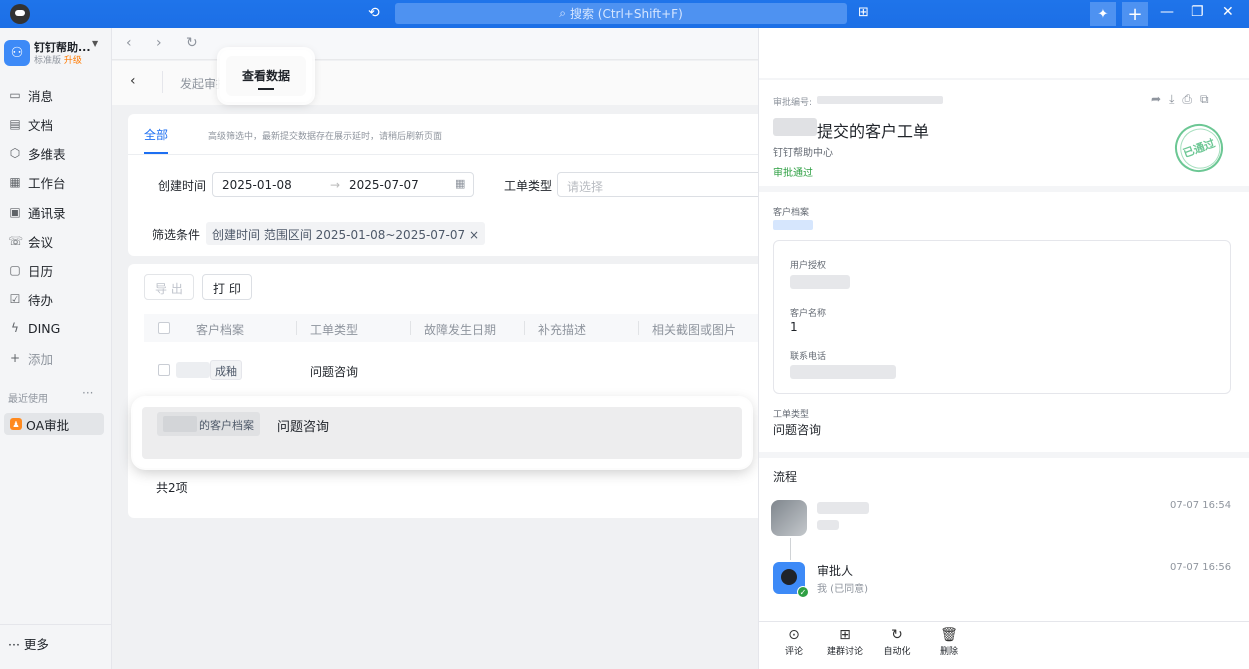  Describe the element at coordinates (16, 424) in the screenshot. I see `oa-approval-icon: ♟` at that location.